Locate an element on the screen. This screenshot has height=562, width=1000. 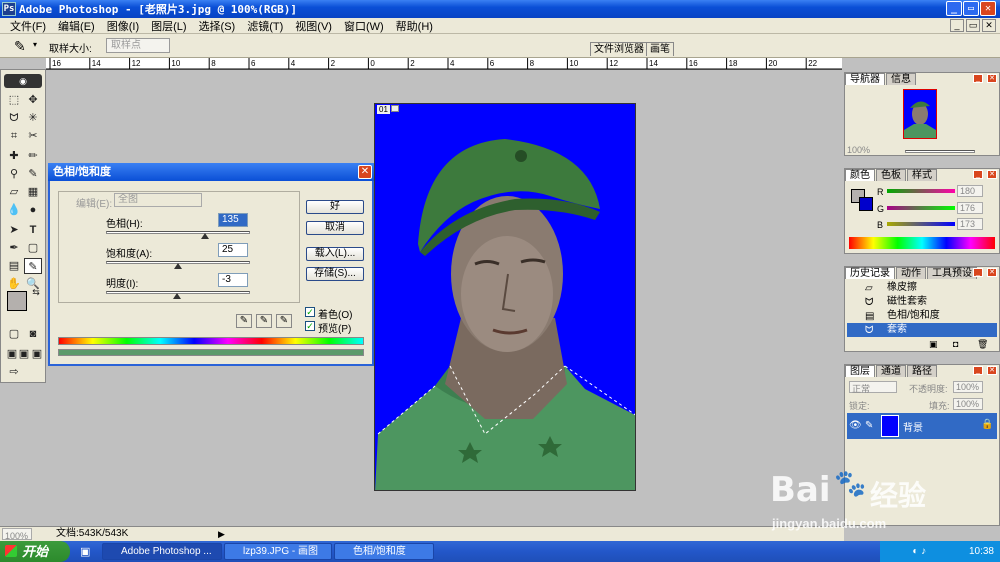
doc-minimize-button: _ is located at coordinates (957, 25).